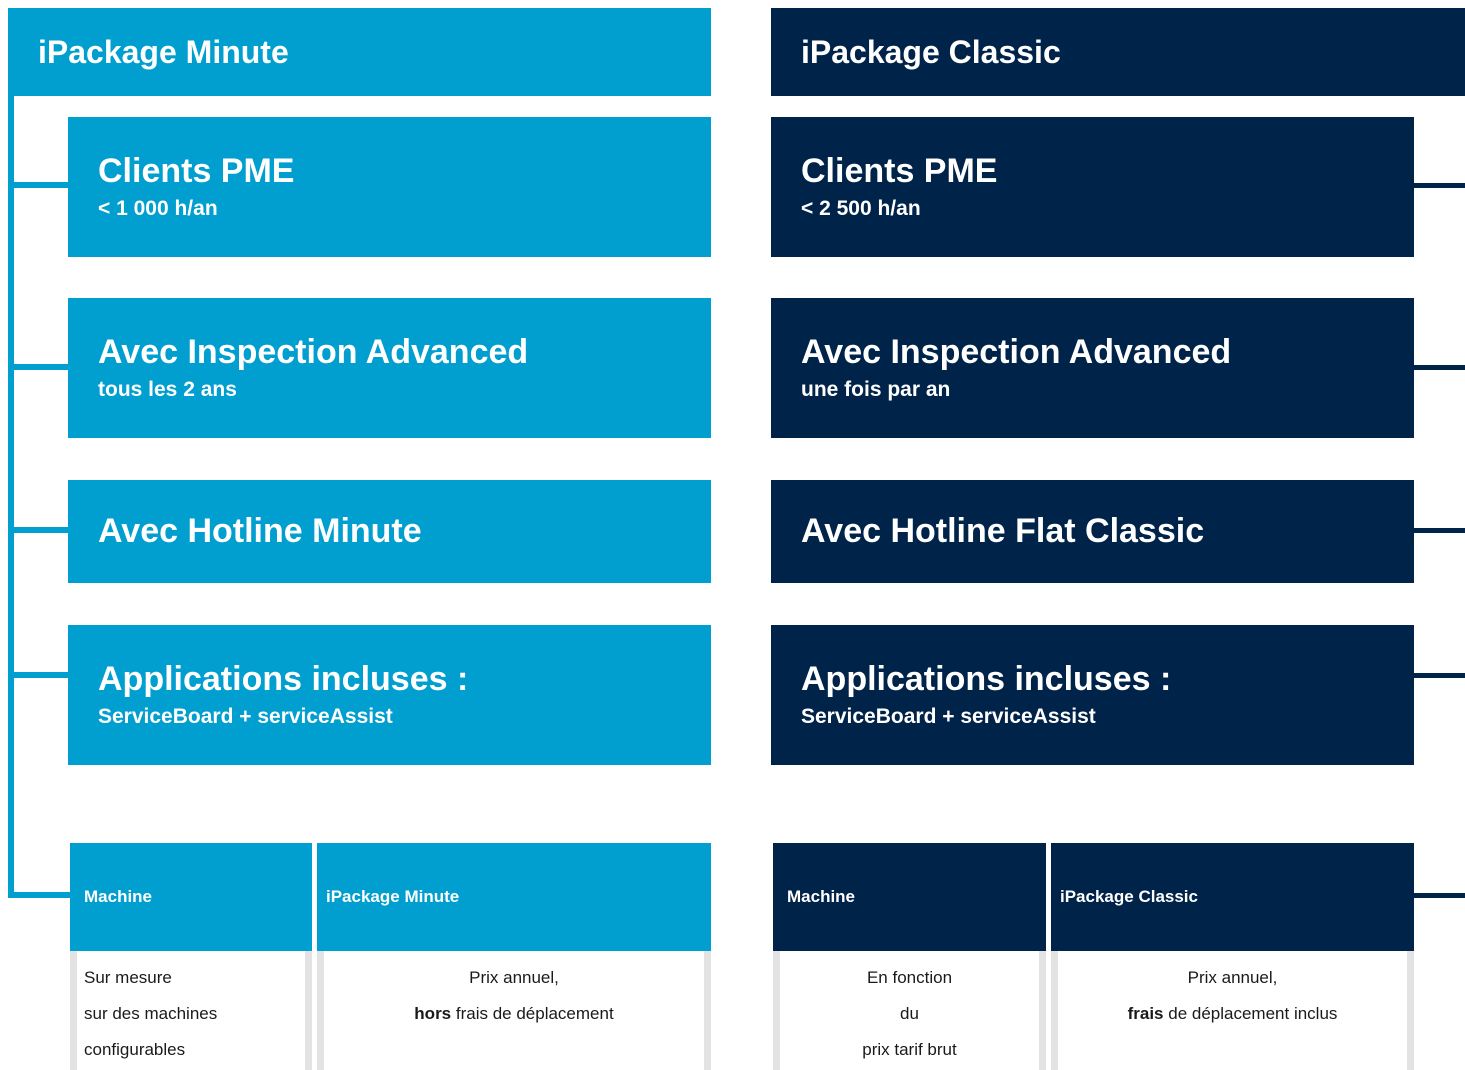 This screenshot has width=1465, height=1070. What do you see at coordinates (876, 389) in the screenshot?
I see `card-subtitle: une fois par an` at bounding box center [876, 389].